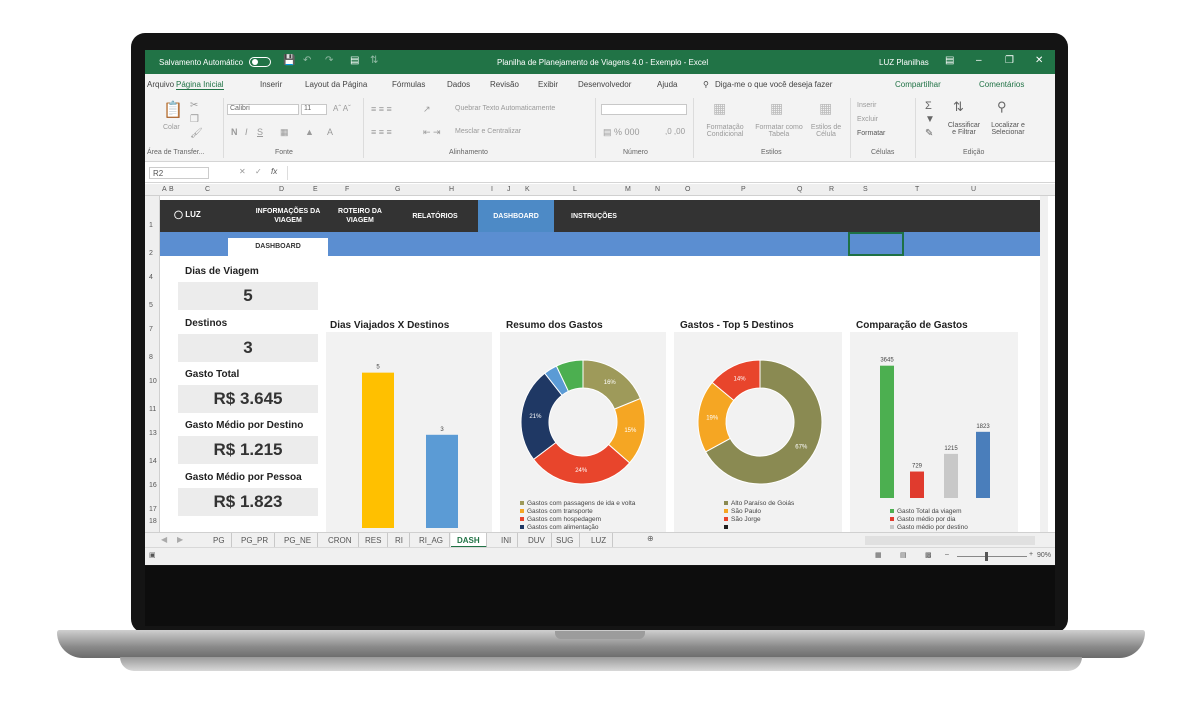  Describe the element at coordinates (164, 189) in the screenshot. I see `column-header: A` at that location.